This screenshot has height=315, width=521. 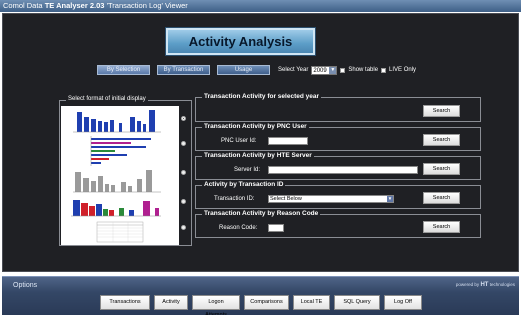 I want to click on display-format-group: Select format of initial display, so click(x=125, y=171).